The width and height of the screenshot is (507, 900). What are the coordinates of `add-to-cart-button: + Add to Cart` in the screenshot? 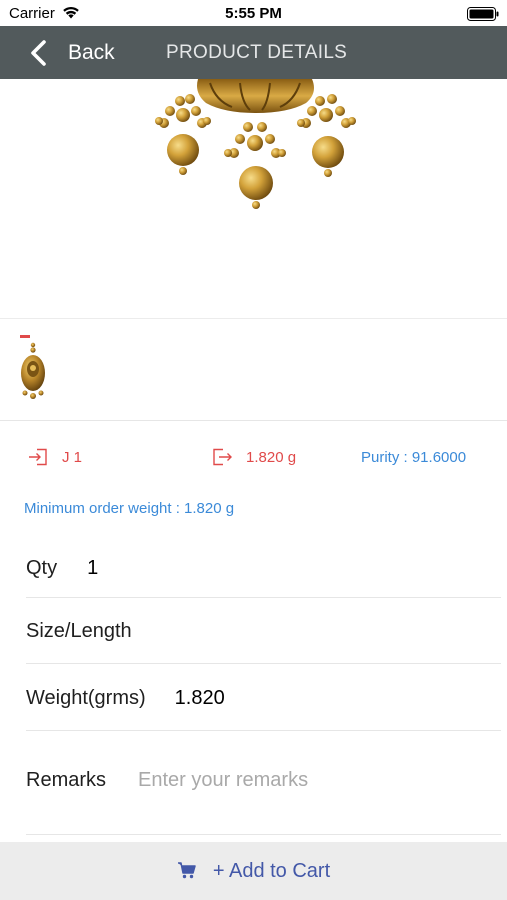 It's located at (253, 871).